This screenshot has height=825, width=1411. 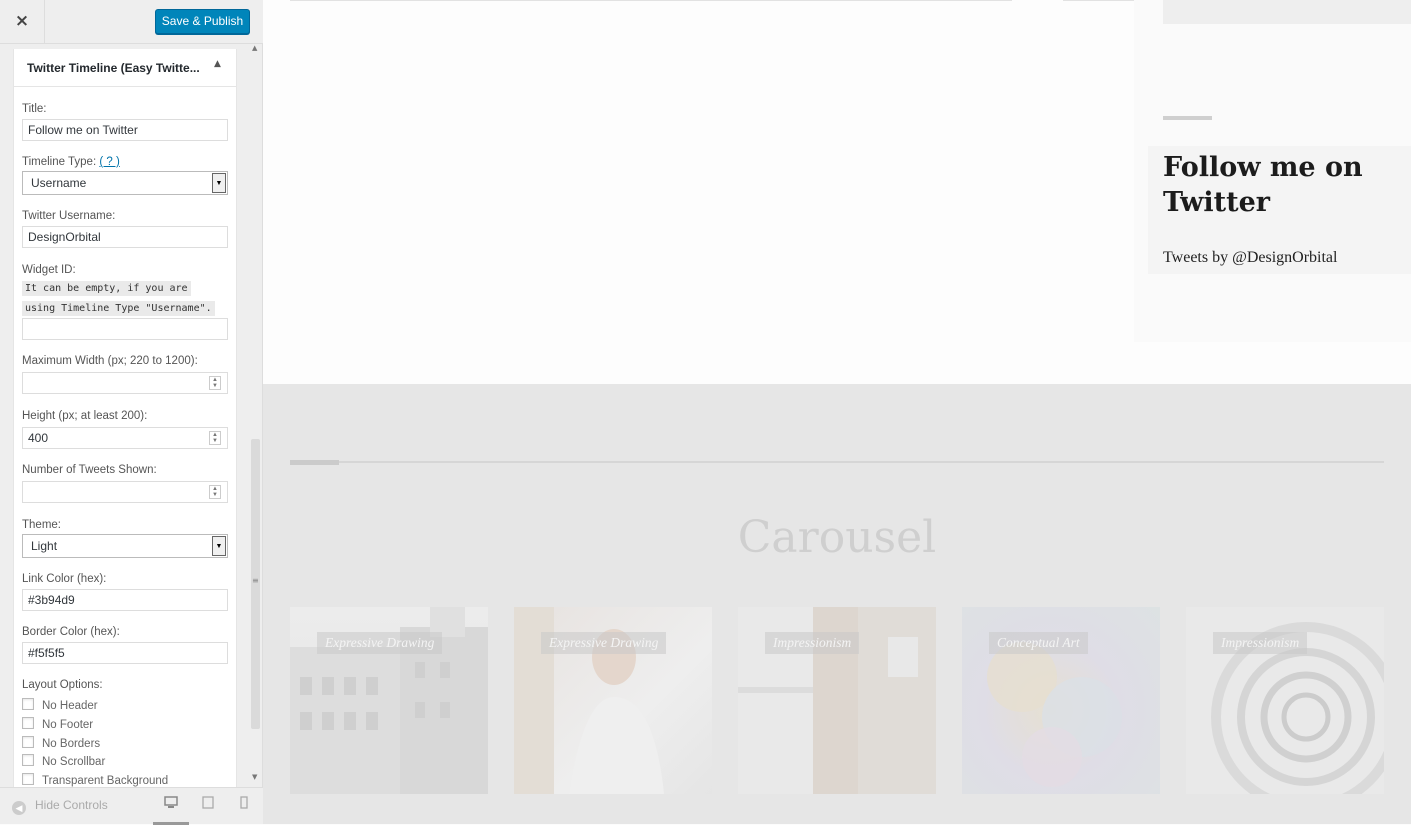 I want to click on widget-accent-line, so click(x=1187, y=118).